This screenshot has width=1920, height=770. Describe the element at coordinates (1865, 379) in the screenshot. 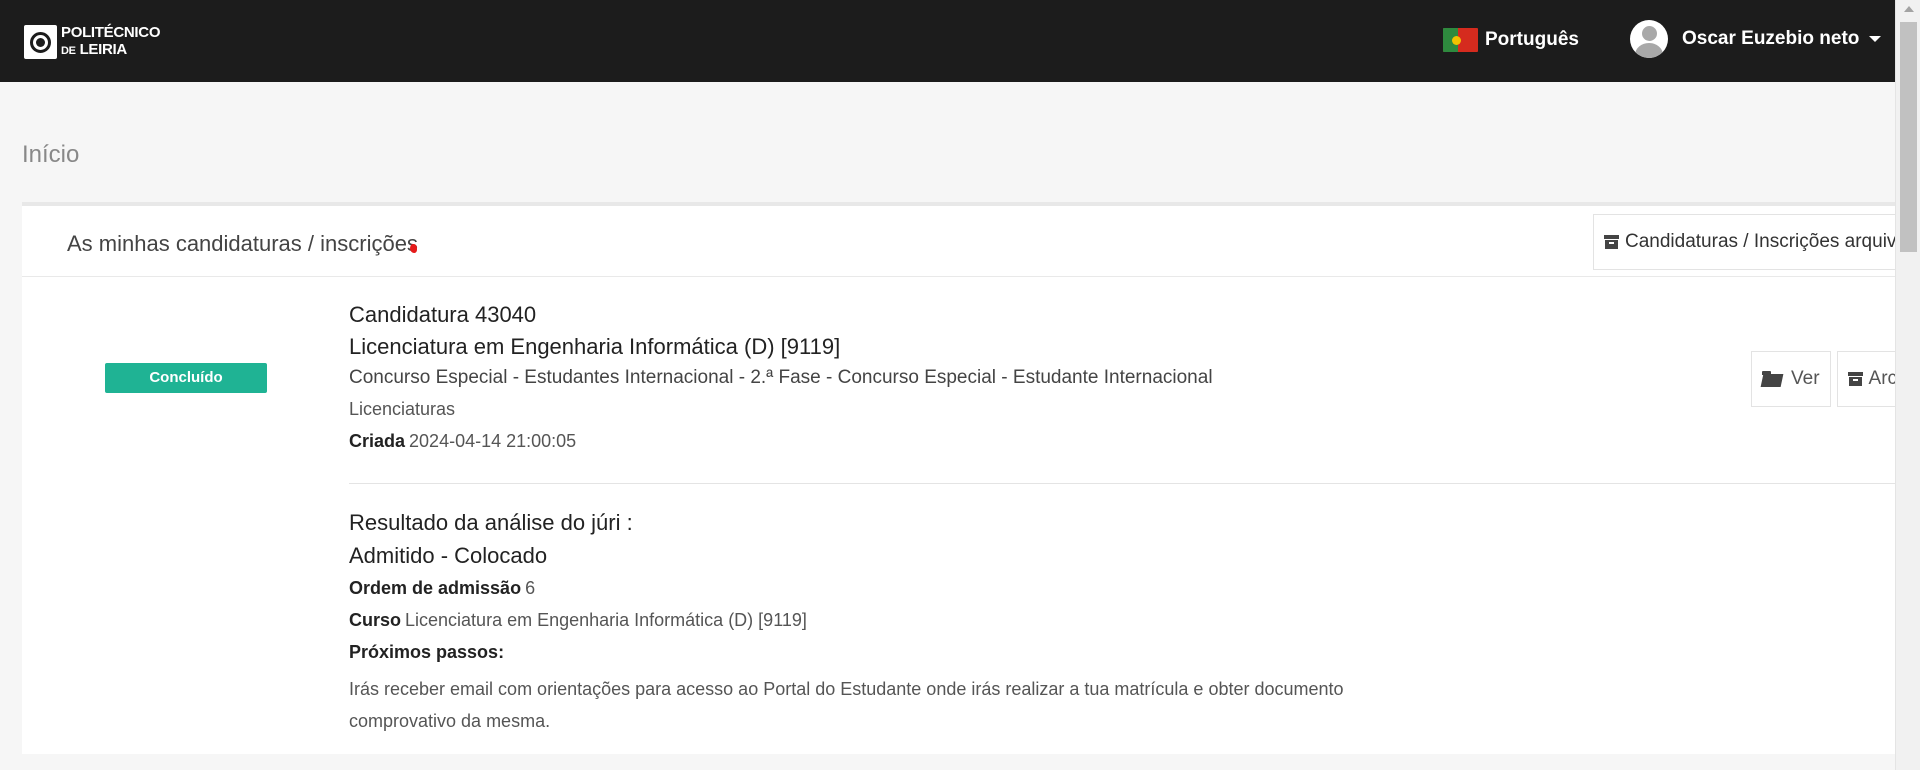

I see `archive-button: Arc` at that location.